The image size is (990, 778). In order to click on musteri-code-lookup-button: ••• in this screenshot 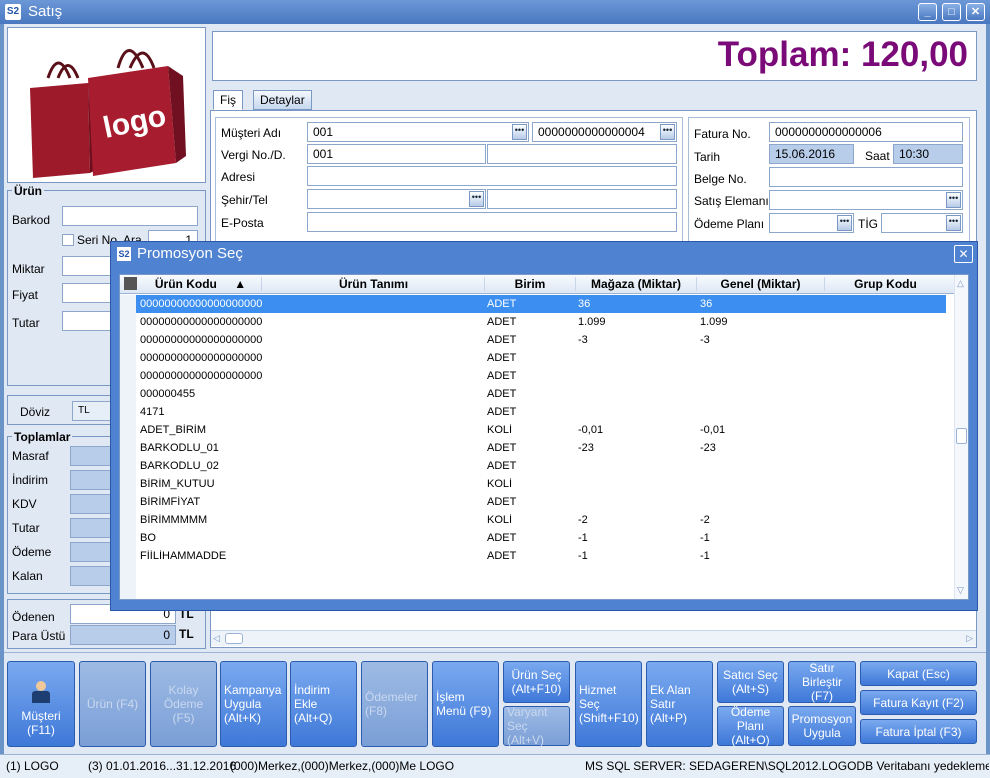, I will do `click(667, 132)`.